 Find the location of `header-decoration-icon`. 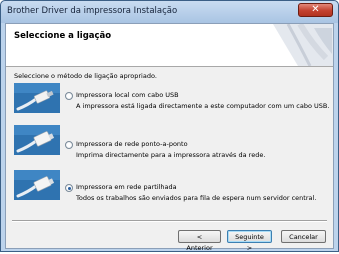

header-decoration-icon is located at coordinates (303, 45).